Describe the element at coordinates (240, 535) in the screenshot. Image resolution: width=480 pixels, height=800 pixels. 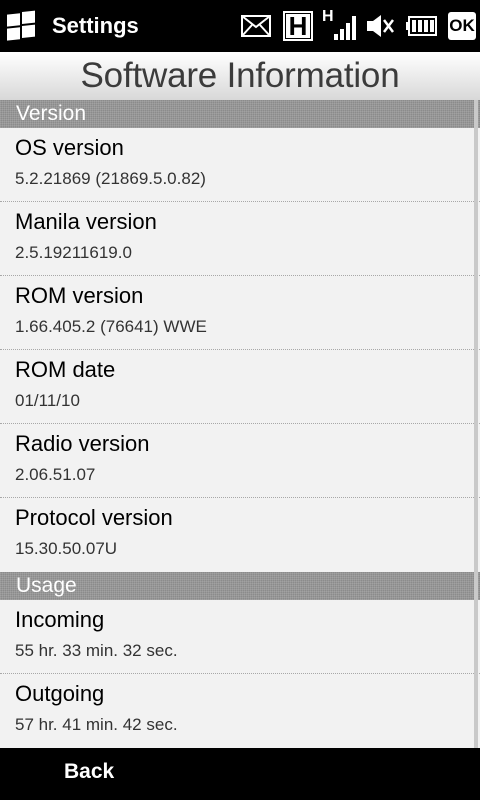
I see `list-item-protocol-version: Protocol version 15.30.50.07U` at that location.